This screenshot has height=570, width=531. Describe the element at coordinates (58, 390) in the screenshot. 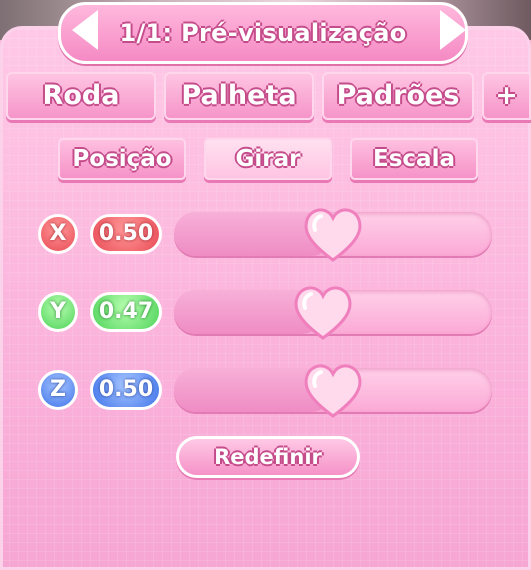

I see `axis-z-badge: Z` at that location.